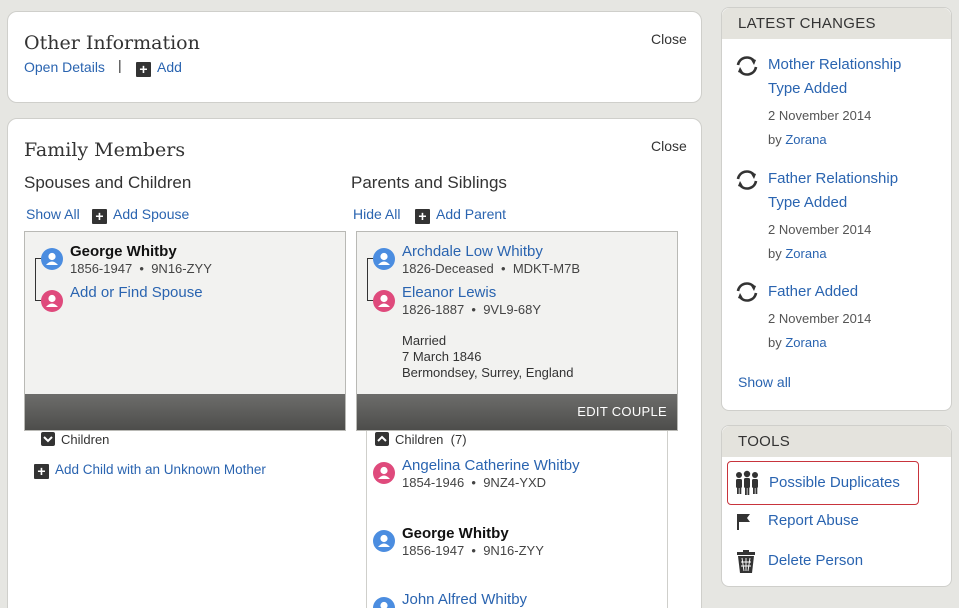  I want to click on latest-changes-heading: LATEST CHANGES, so click(836, 23).